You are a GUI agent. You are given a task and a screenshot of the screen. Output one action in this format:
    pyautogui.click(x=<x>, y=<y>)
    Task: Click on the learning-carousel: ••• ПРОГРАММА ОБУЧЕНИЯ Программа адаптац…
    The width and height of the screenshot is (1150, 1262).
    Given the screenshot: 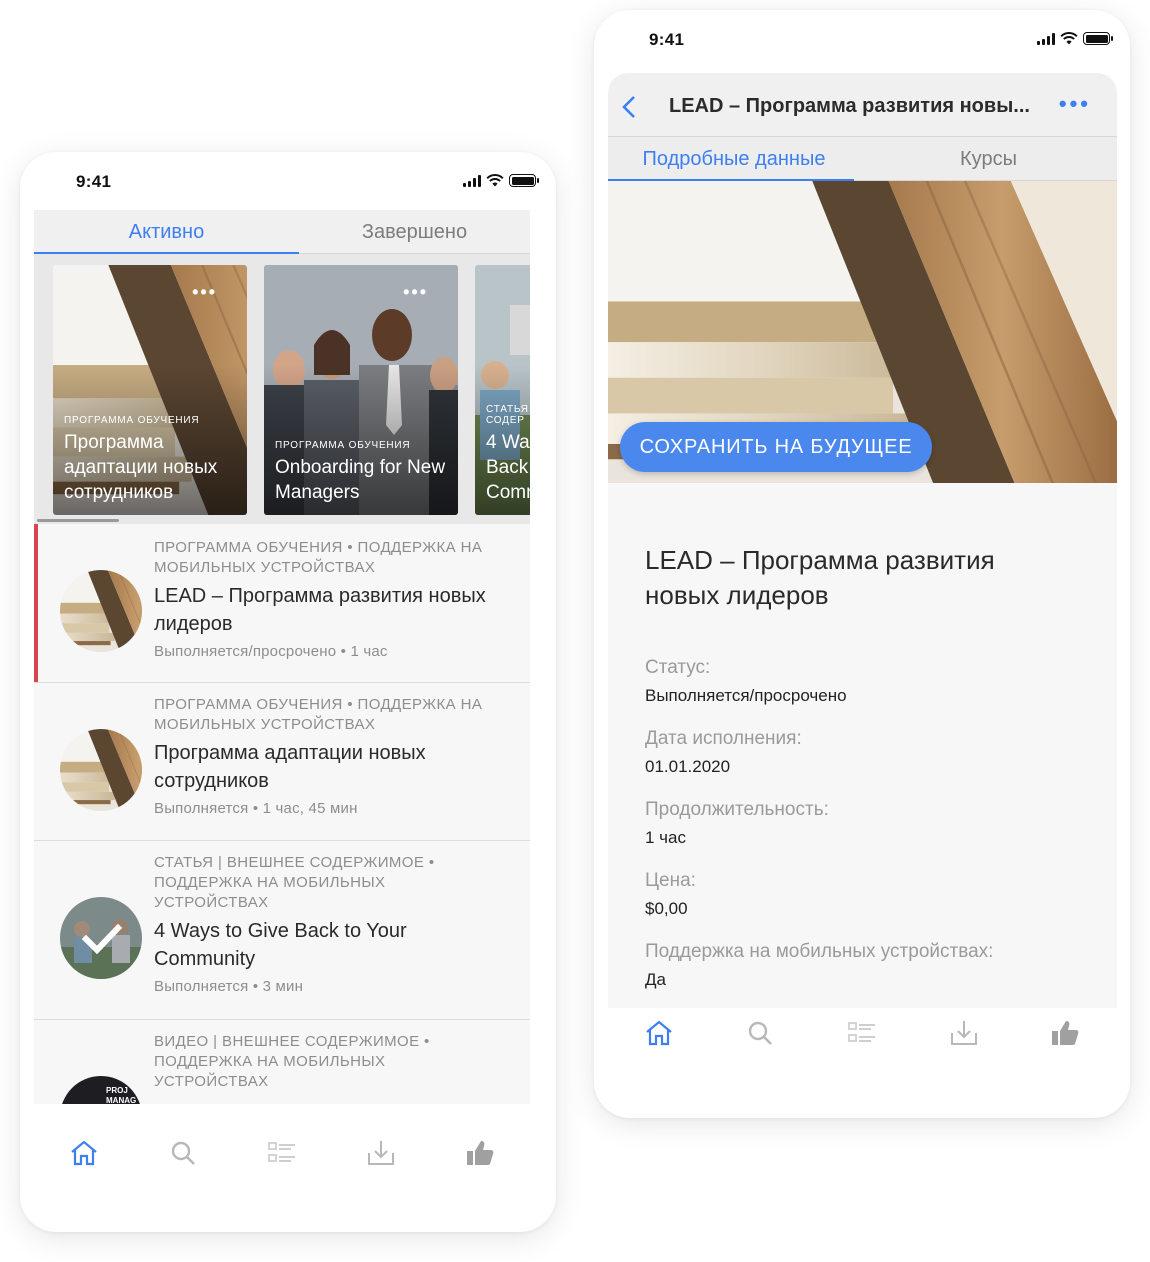 What is the action you would take?
    pyautogui.click(x=282, y=389)
    